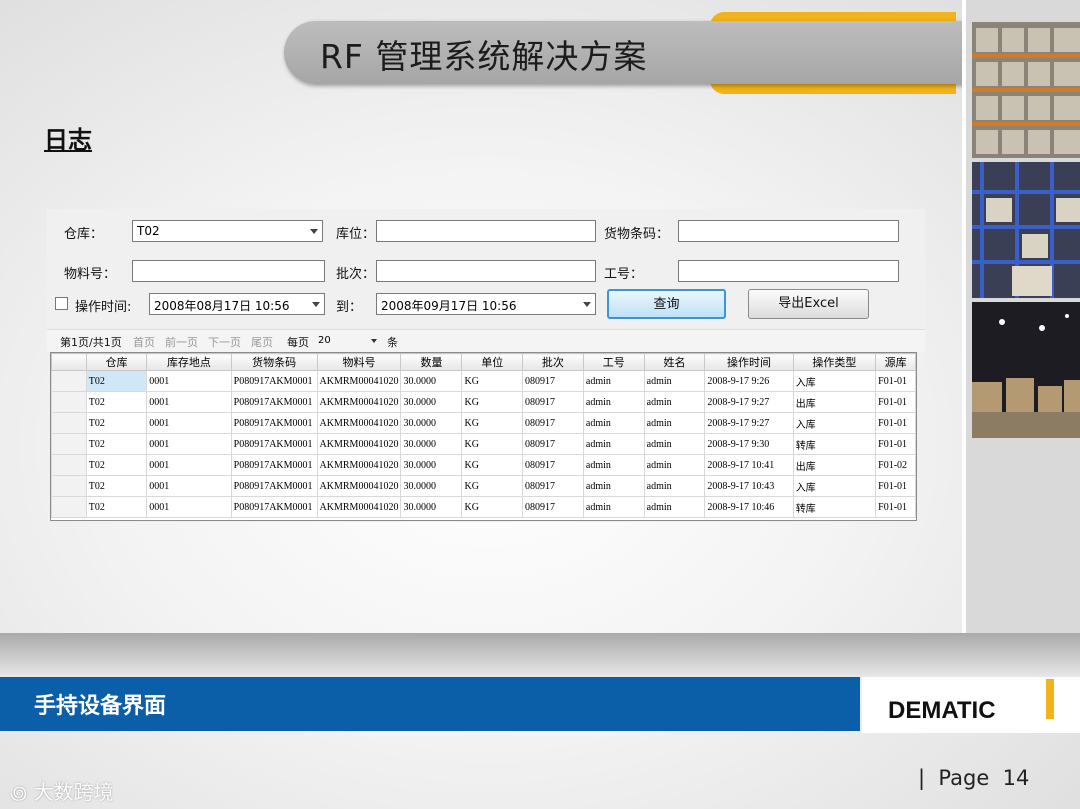 This screenshot has height=809, width=1080. What do you see at coordinates (666, 304) in the screenshot?
I see `query-button: 查询` at bounding box center [666, 304].